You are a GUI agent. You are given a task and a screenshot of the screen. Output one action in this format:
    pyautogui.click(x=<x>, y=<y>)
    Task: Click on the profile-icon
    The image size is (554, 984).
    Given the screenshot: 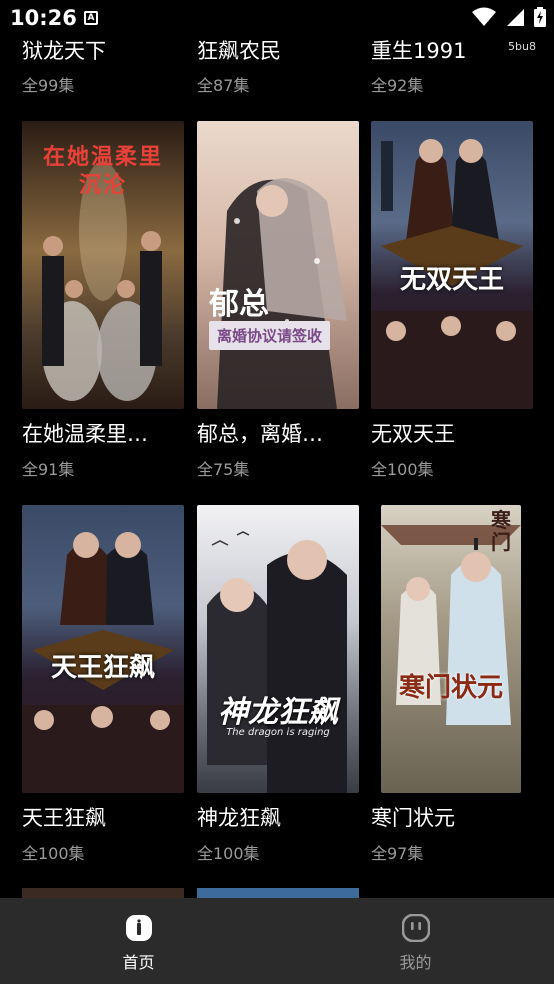 What is the action you would take?
    pyautogui.click(x=416, y=928)
    